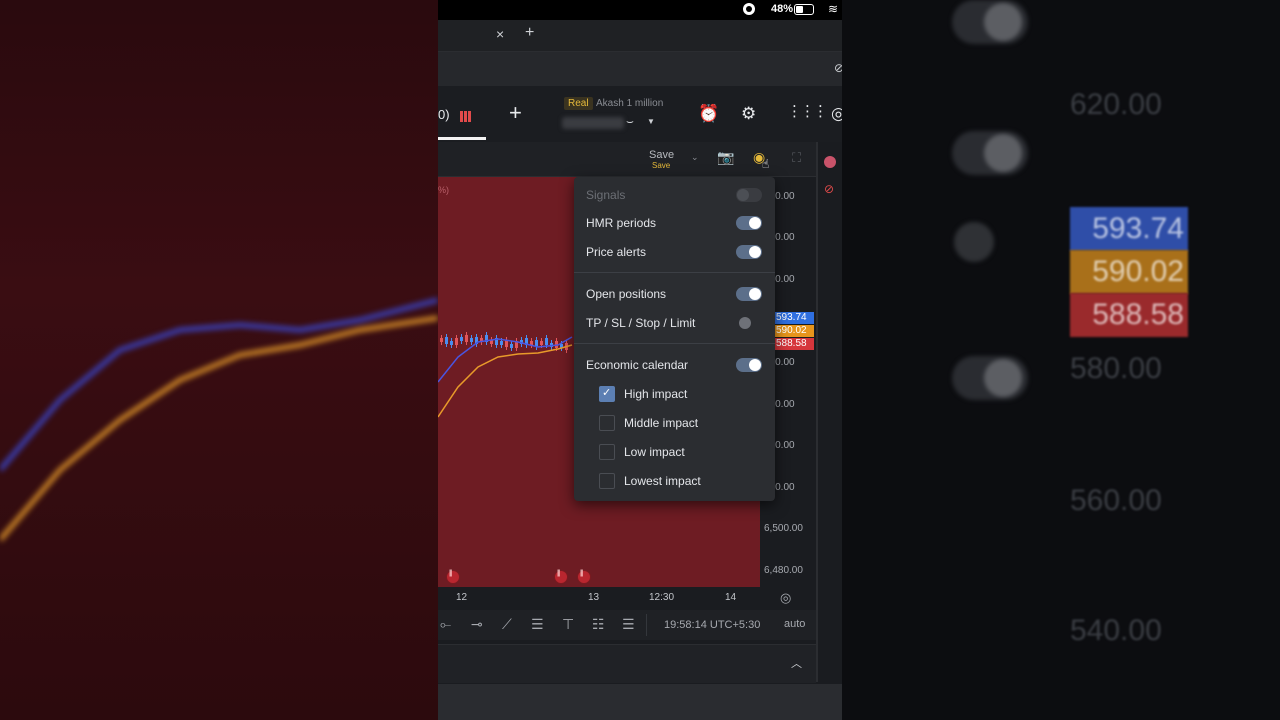 This screenshot has width=1280, height=720. What do you see at coordinates (794, 624) in the screenshot?
I see `auto-scale-button: auto` at bounding box center [794, 624].